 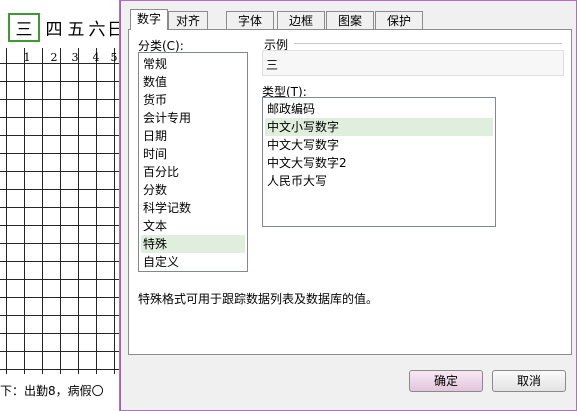 I want to click on list-item: 常规, so click(x=193, y=64).